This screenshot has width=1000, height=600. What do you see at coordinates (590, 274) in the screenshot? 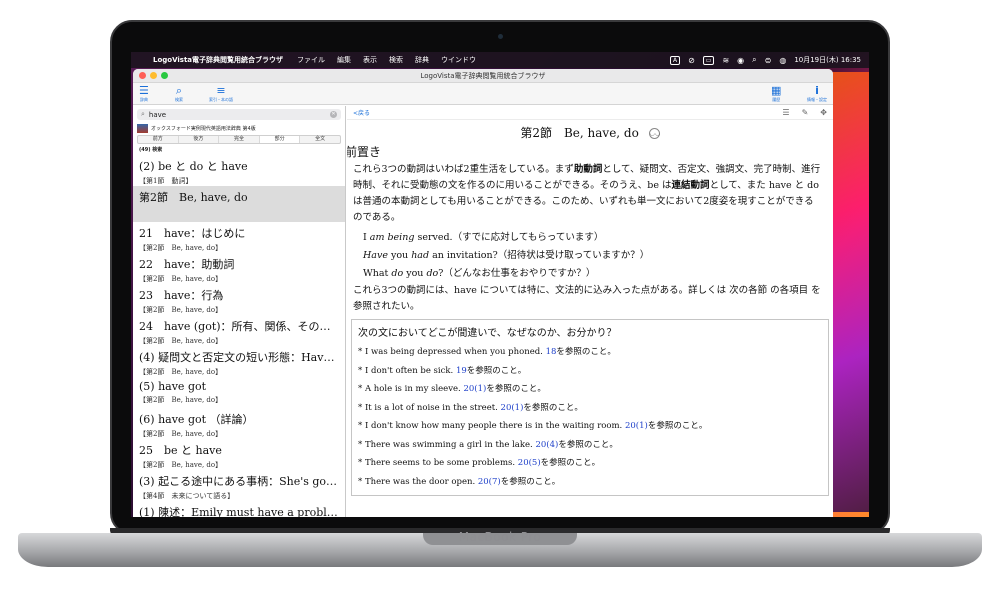
I see `example-sentence: What do you do?（どんなお仕事をおやりですか？）` at bounding box center [590, 274].